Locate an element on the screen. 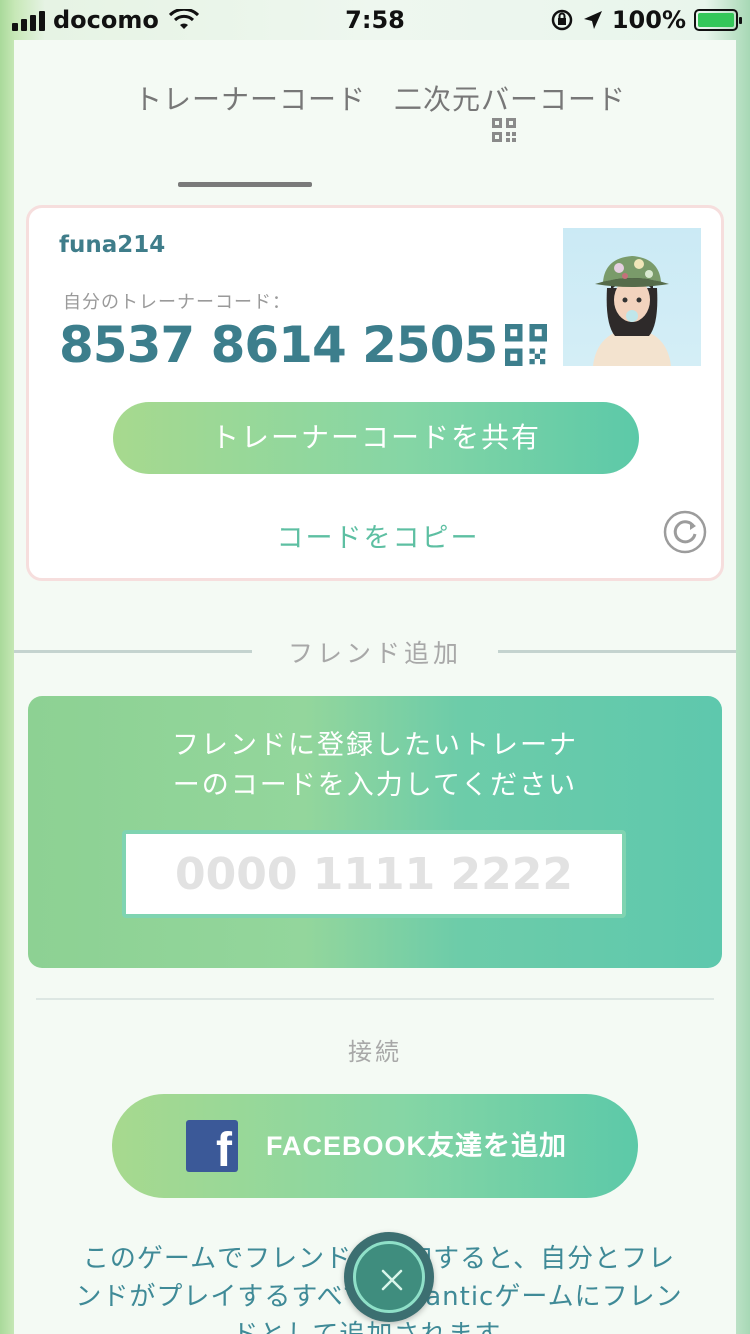  section-divider is located at coordinates (375, 999).